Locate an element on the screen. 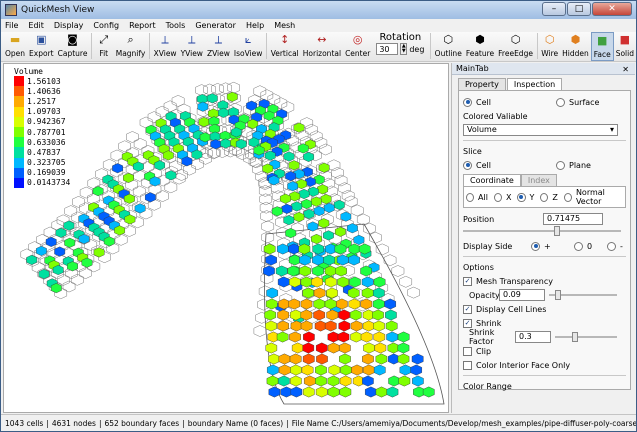 The height and width of the screenshot is (432, 637). menu-tools: Tools is located at coordinates (176, 25).